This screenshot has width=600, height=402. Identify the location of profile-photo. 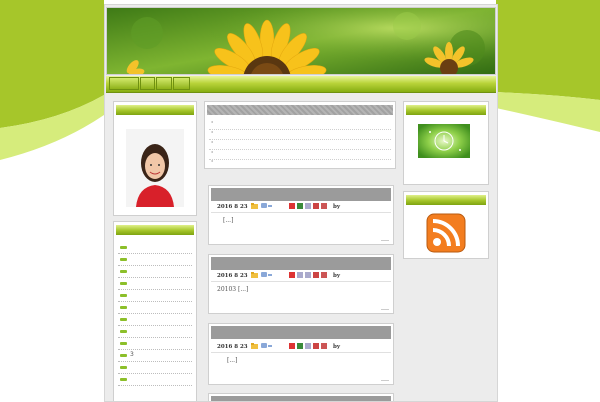
(155, 168).